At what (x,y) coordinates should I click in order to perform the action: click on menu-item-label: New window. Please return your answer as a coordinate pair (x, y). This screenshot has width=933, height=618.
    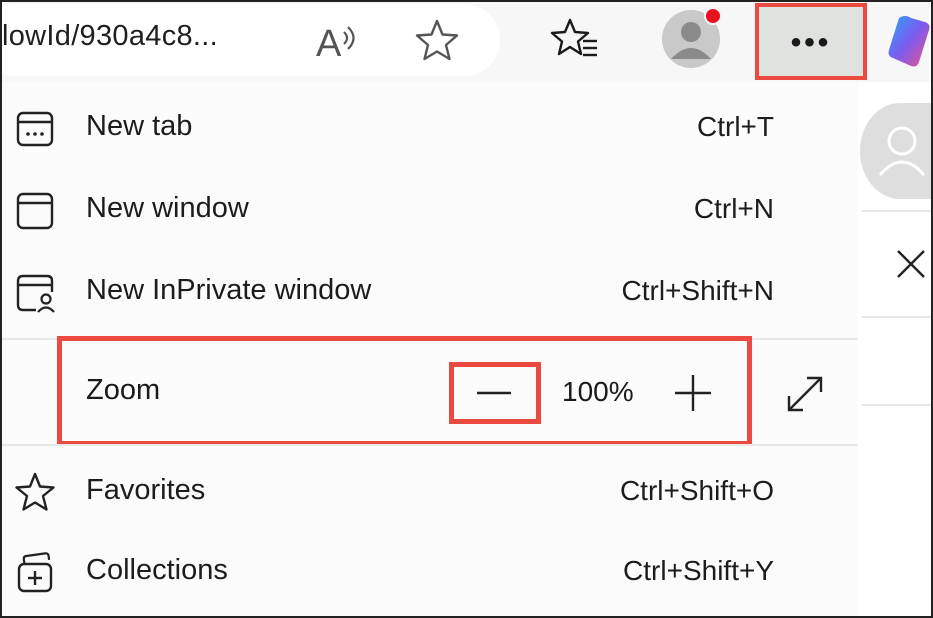
    Looking at the image, I should click on (167, 208).